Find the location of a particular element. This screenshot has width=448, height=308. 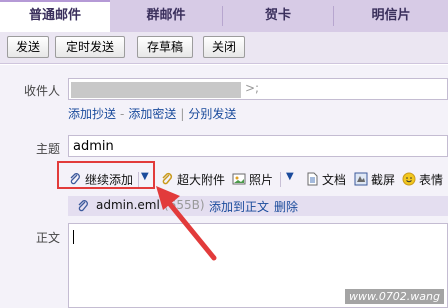

arrow-shaft is located at coordinates (189, 228).